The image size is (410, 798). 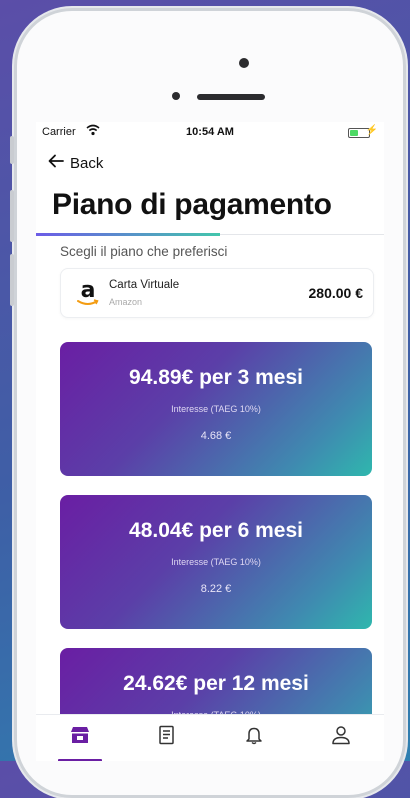 I want to click on arrow-left-icon, so click(x=56, y=163).